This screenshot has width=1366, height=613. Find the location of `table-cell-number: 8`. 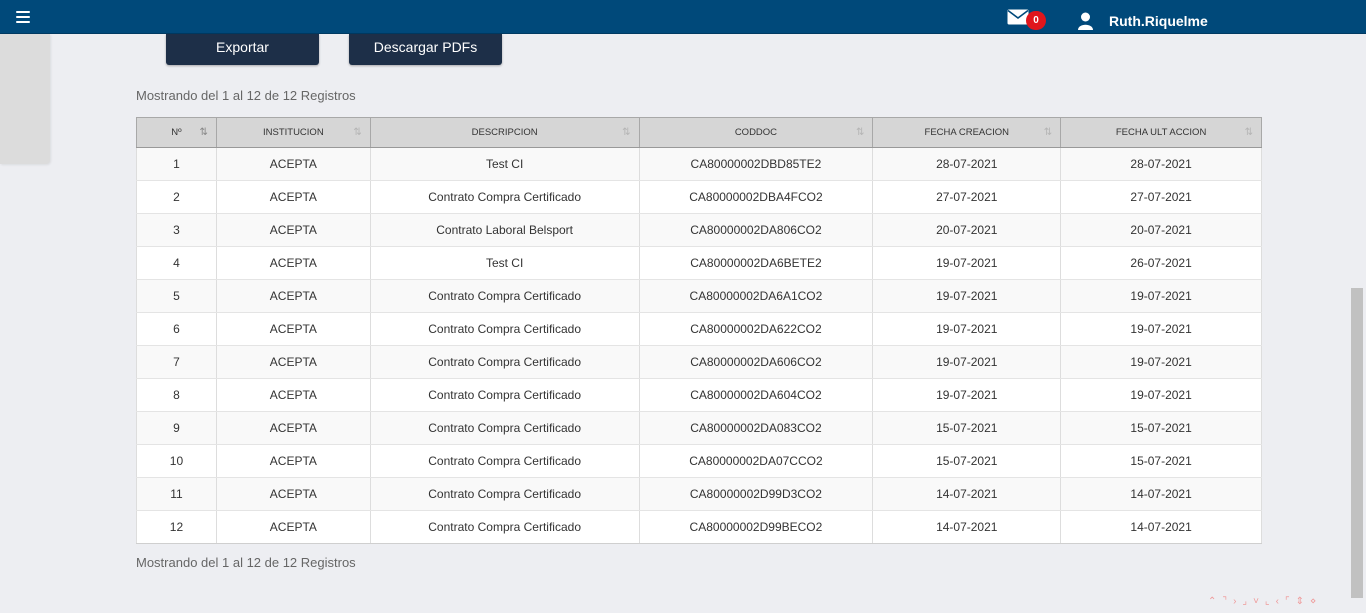

table-cell-number: 8 is located at coordinates (176, 395).